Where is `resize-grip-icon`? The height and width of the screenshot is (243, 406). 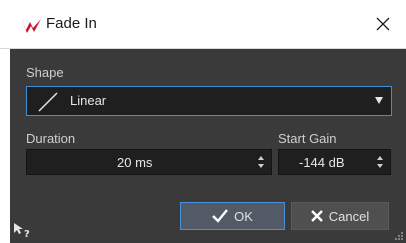
resize-grip-icon is located at coordinates (399, 236).